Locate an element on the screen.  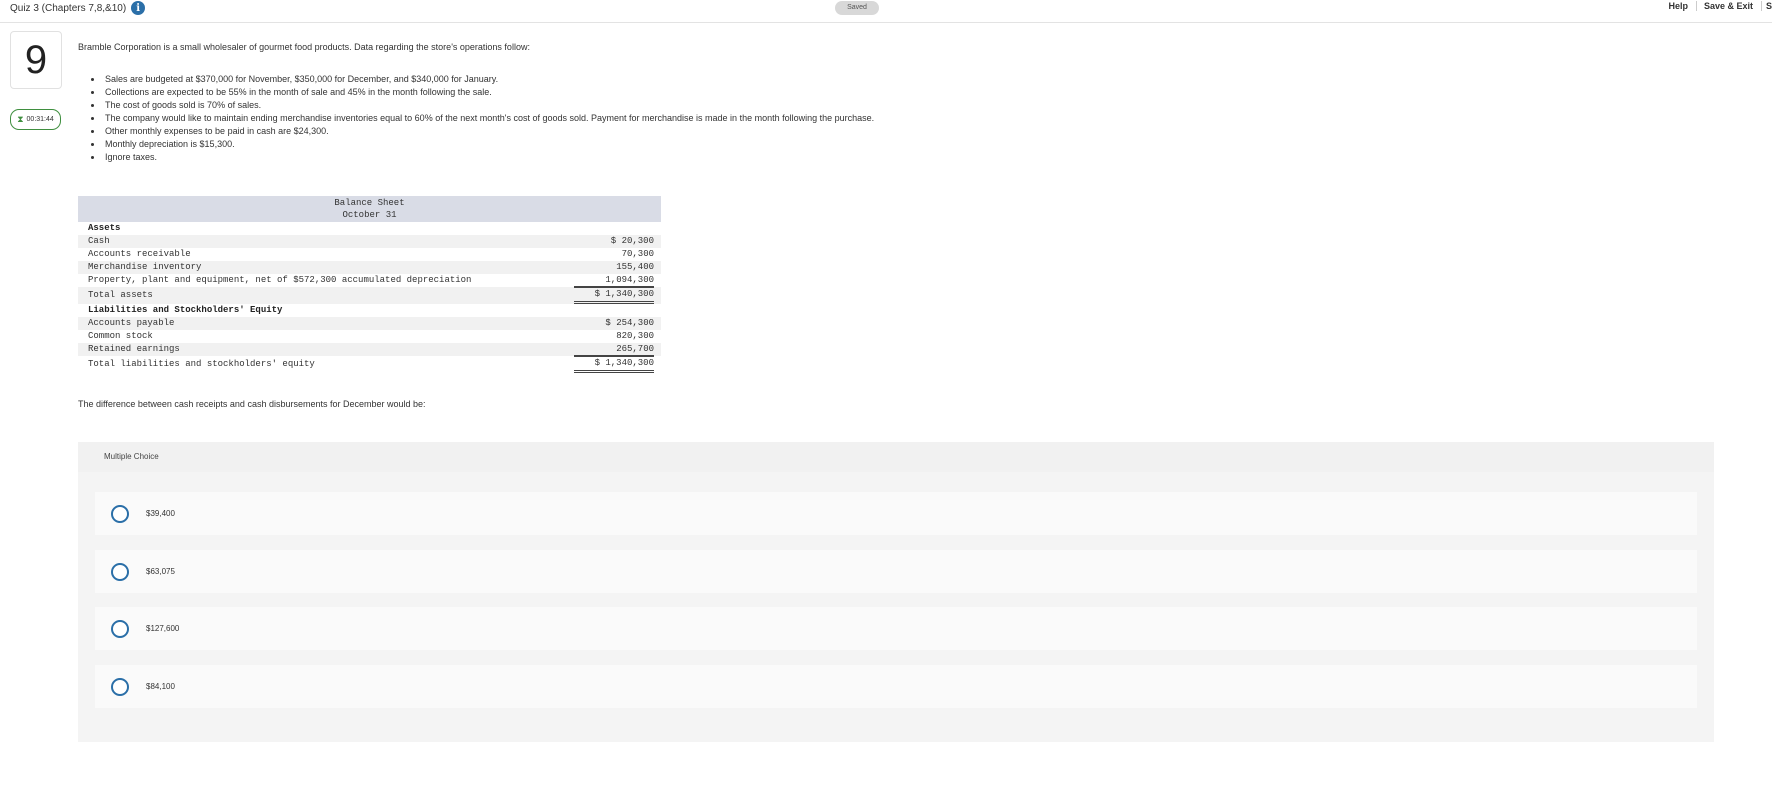
row-amount: 1,094,300 is located at coordinates (614, 280).